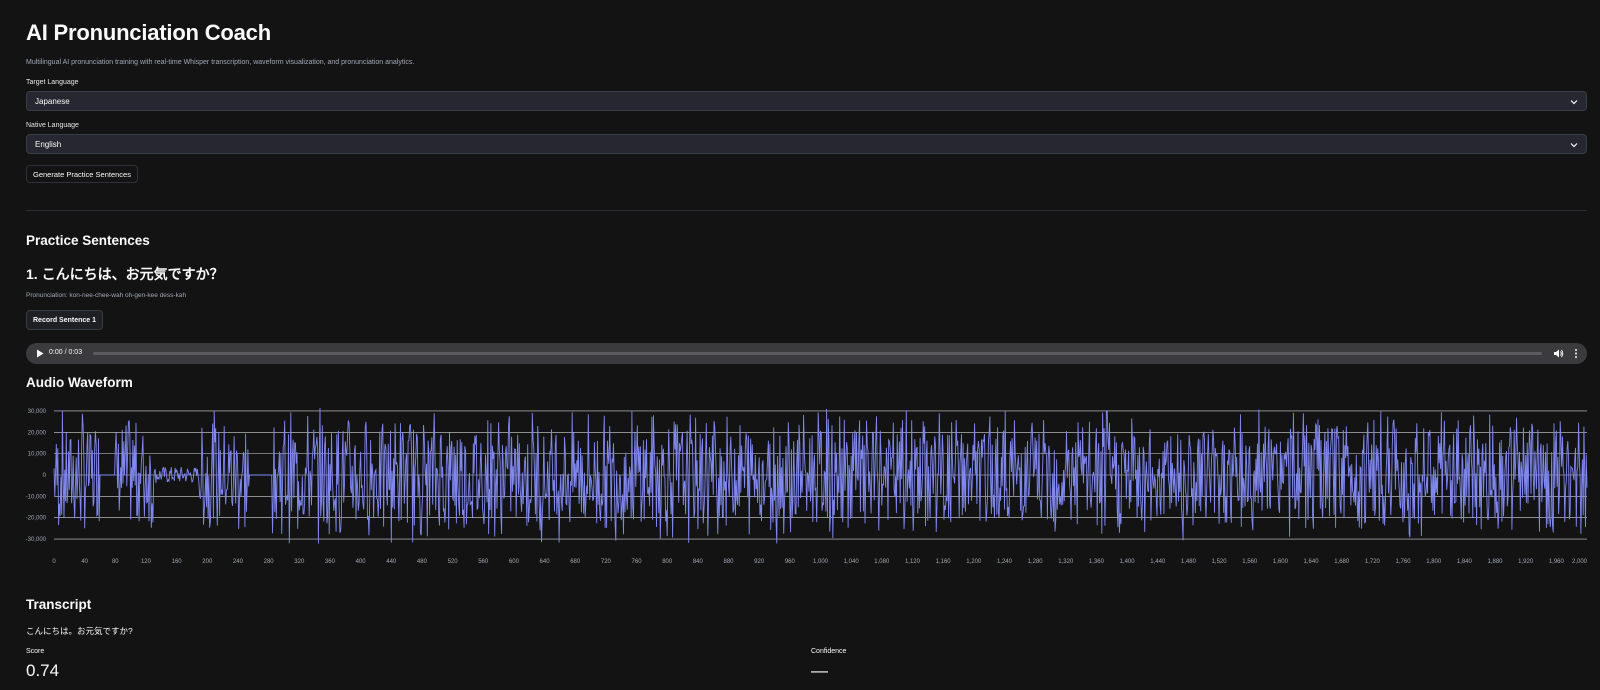 This screenshot has width=1600, height=690. I want to click on x-tick-label: 1,880, so click(1496, 562).